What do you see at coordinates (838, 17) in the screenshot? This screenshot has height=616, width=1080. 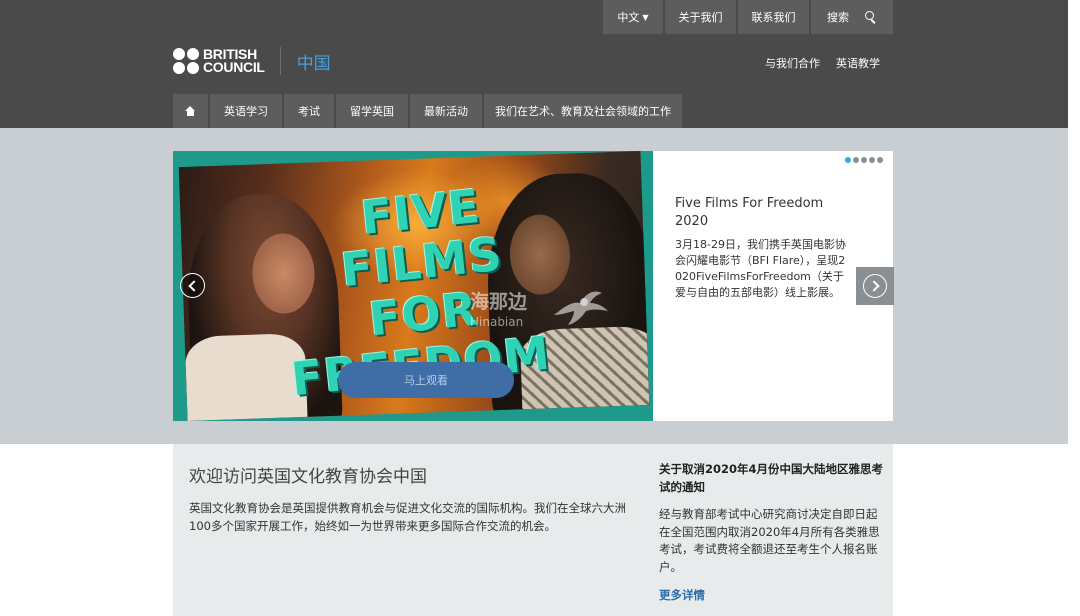 I see `search-label: 搜索` at bounding box center [838, 17].